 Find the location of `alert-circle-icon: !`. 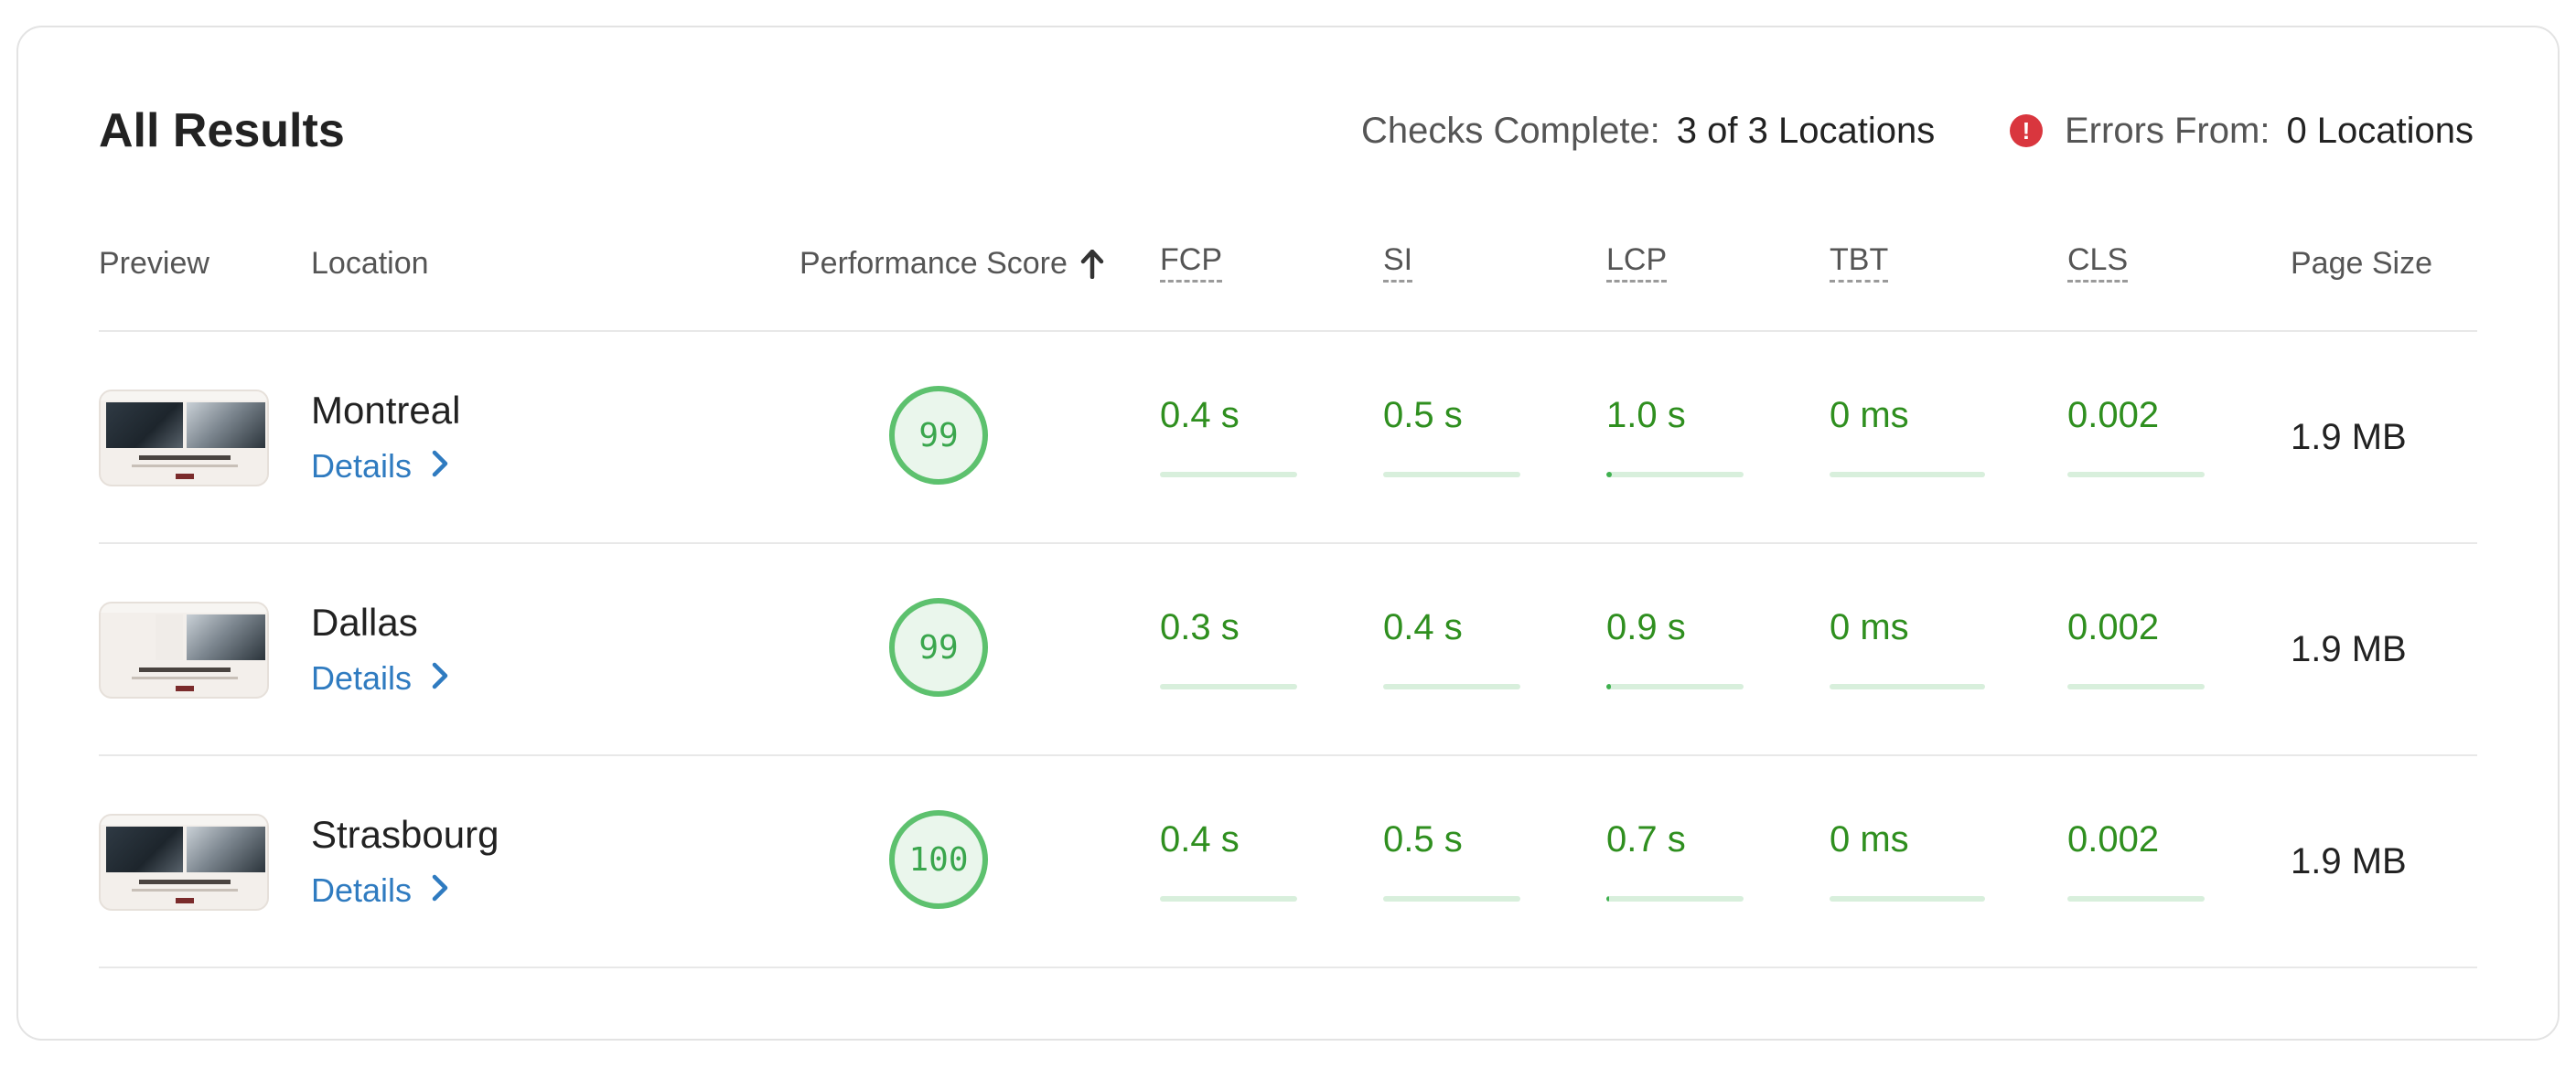

alert-circle-icon: ! is located at coordinates (2026, 130).